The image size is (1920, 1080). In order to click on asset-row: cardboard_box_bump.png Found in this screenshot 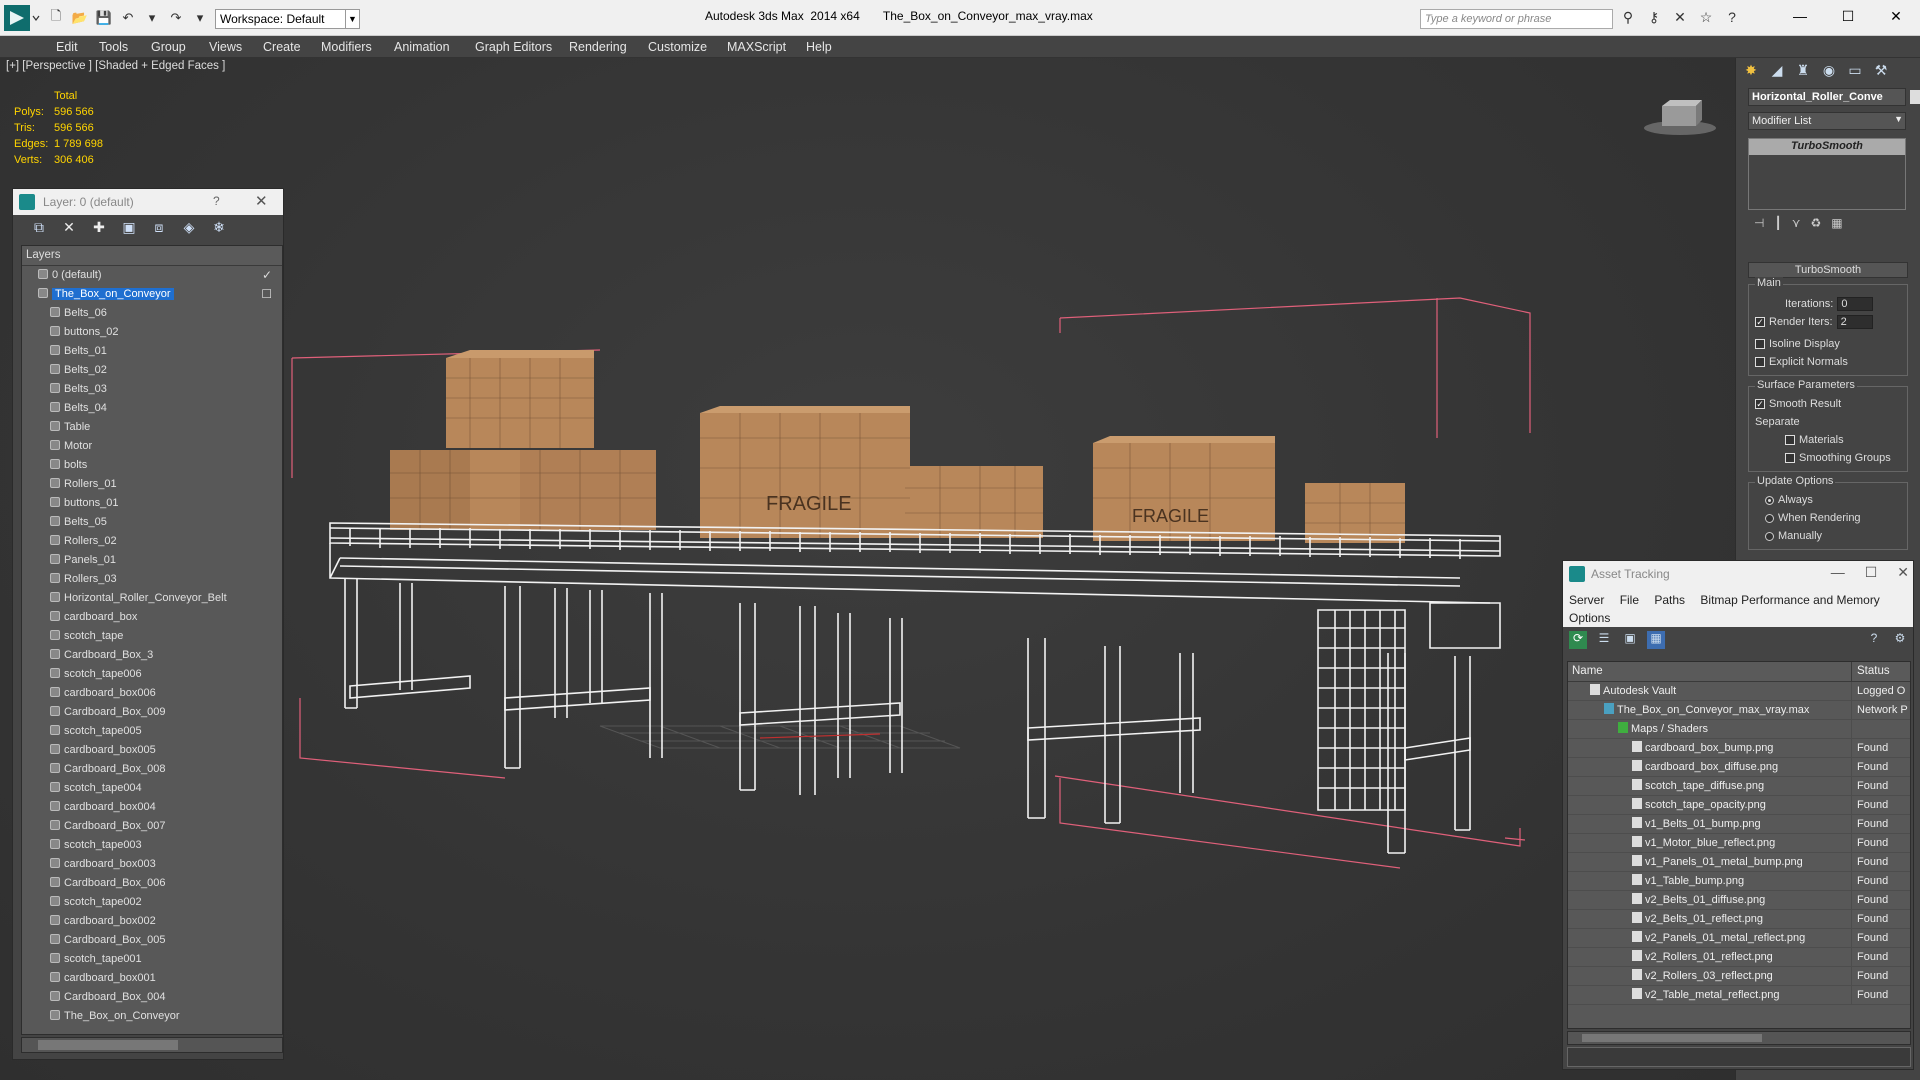, I will do `click(1739, 748)`.